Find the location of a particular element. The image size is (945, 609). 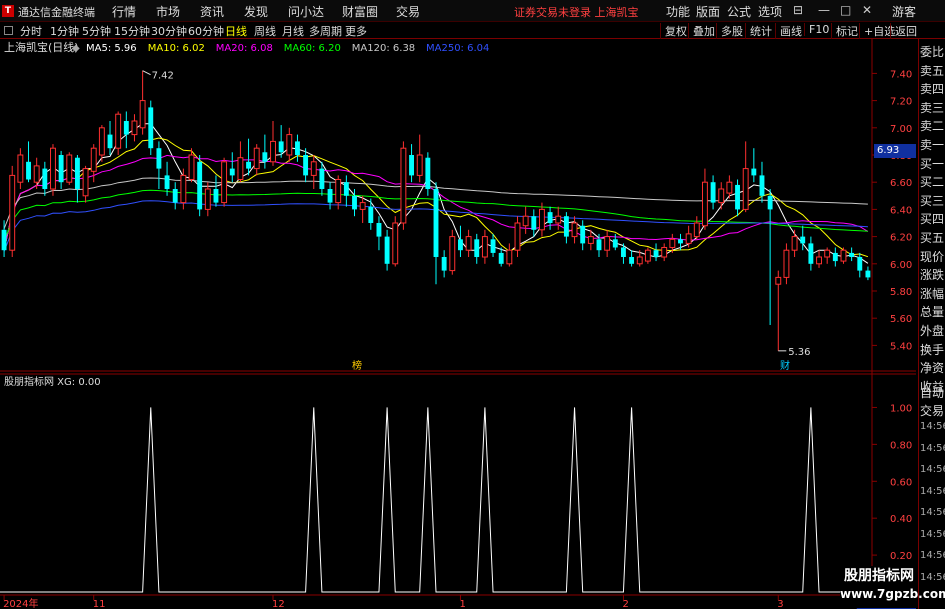

menu-formula: 公式 is located at coordinates (739, 11).